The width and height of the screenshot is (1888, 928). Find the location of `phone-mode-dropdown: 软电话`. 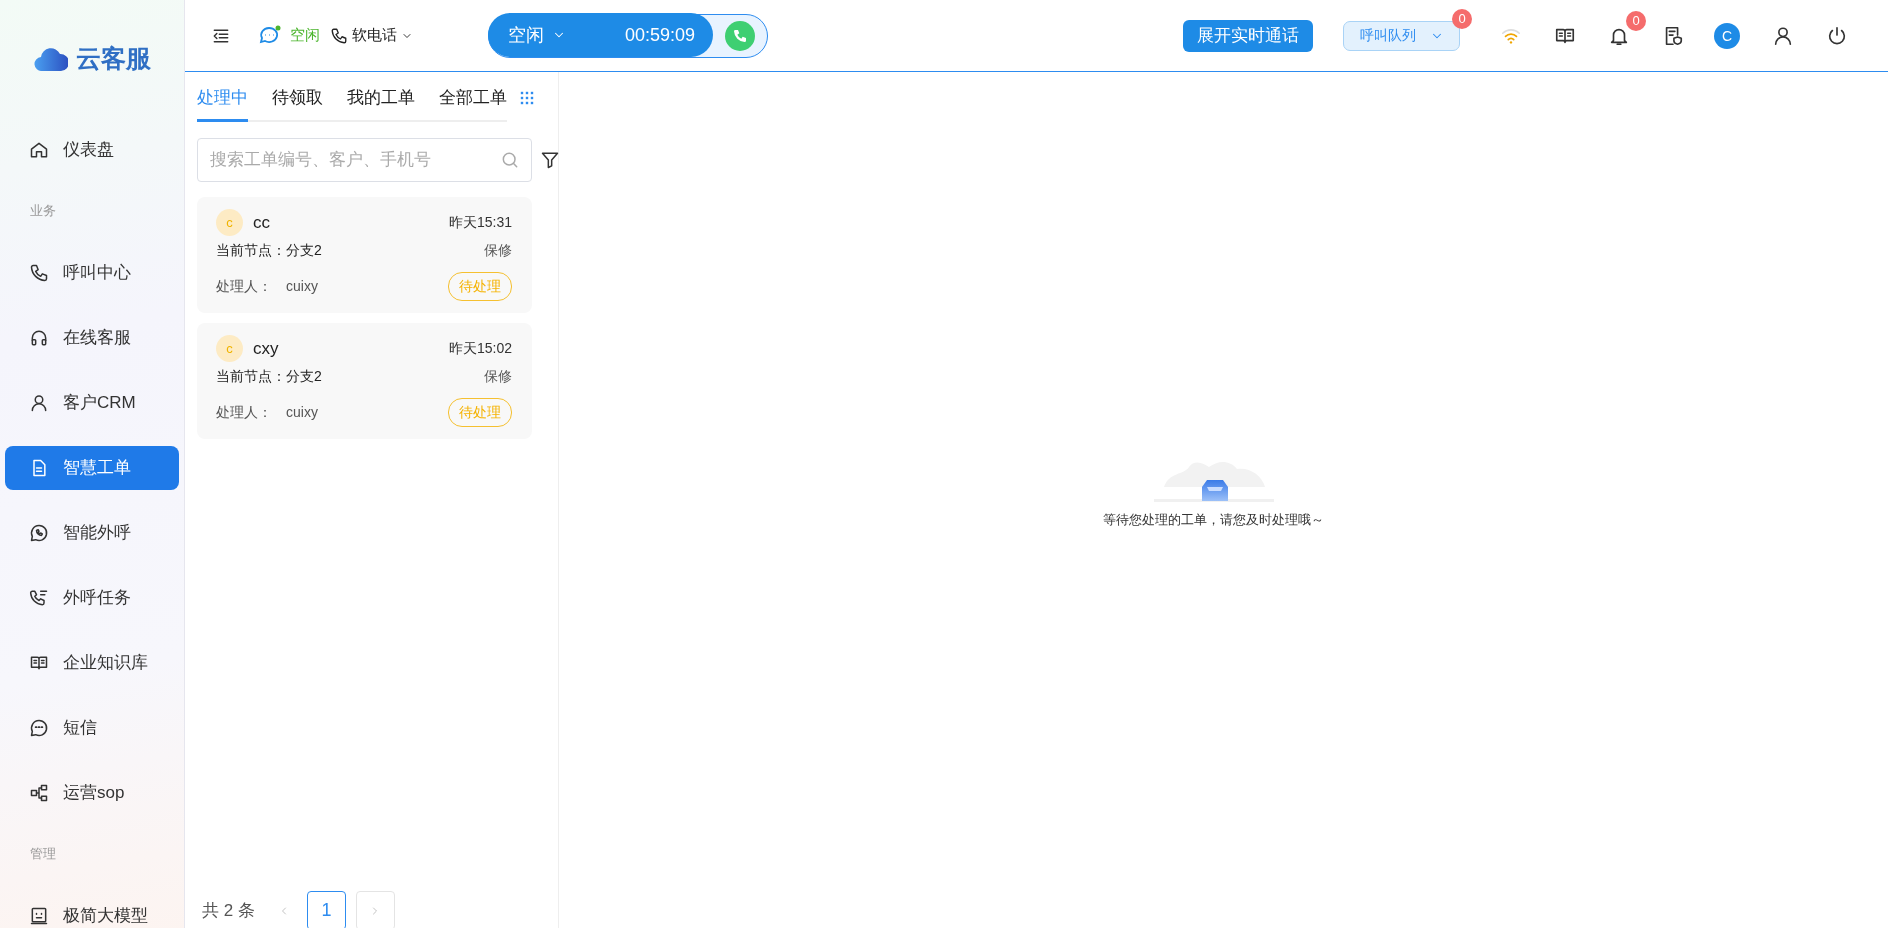

phone-mode-dropdown: 软电话 is located at coordinates (371, 35).